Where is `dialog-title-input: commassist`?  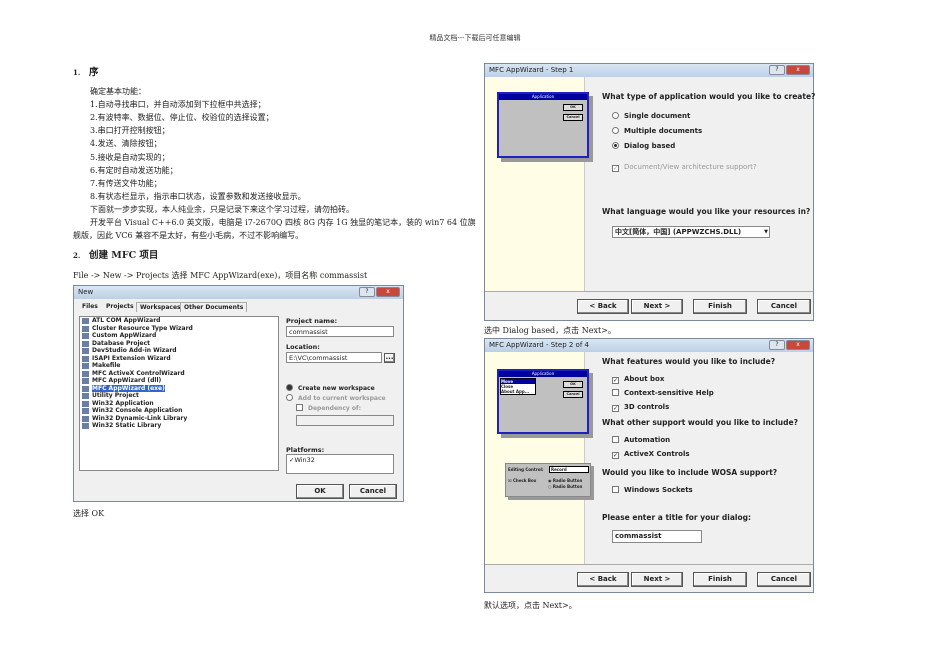 dialog-title-input: commassist is located at coordinates (657, 536).